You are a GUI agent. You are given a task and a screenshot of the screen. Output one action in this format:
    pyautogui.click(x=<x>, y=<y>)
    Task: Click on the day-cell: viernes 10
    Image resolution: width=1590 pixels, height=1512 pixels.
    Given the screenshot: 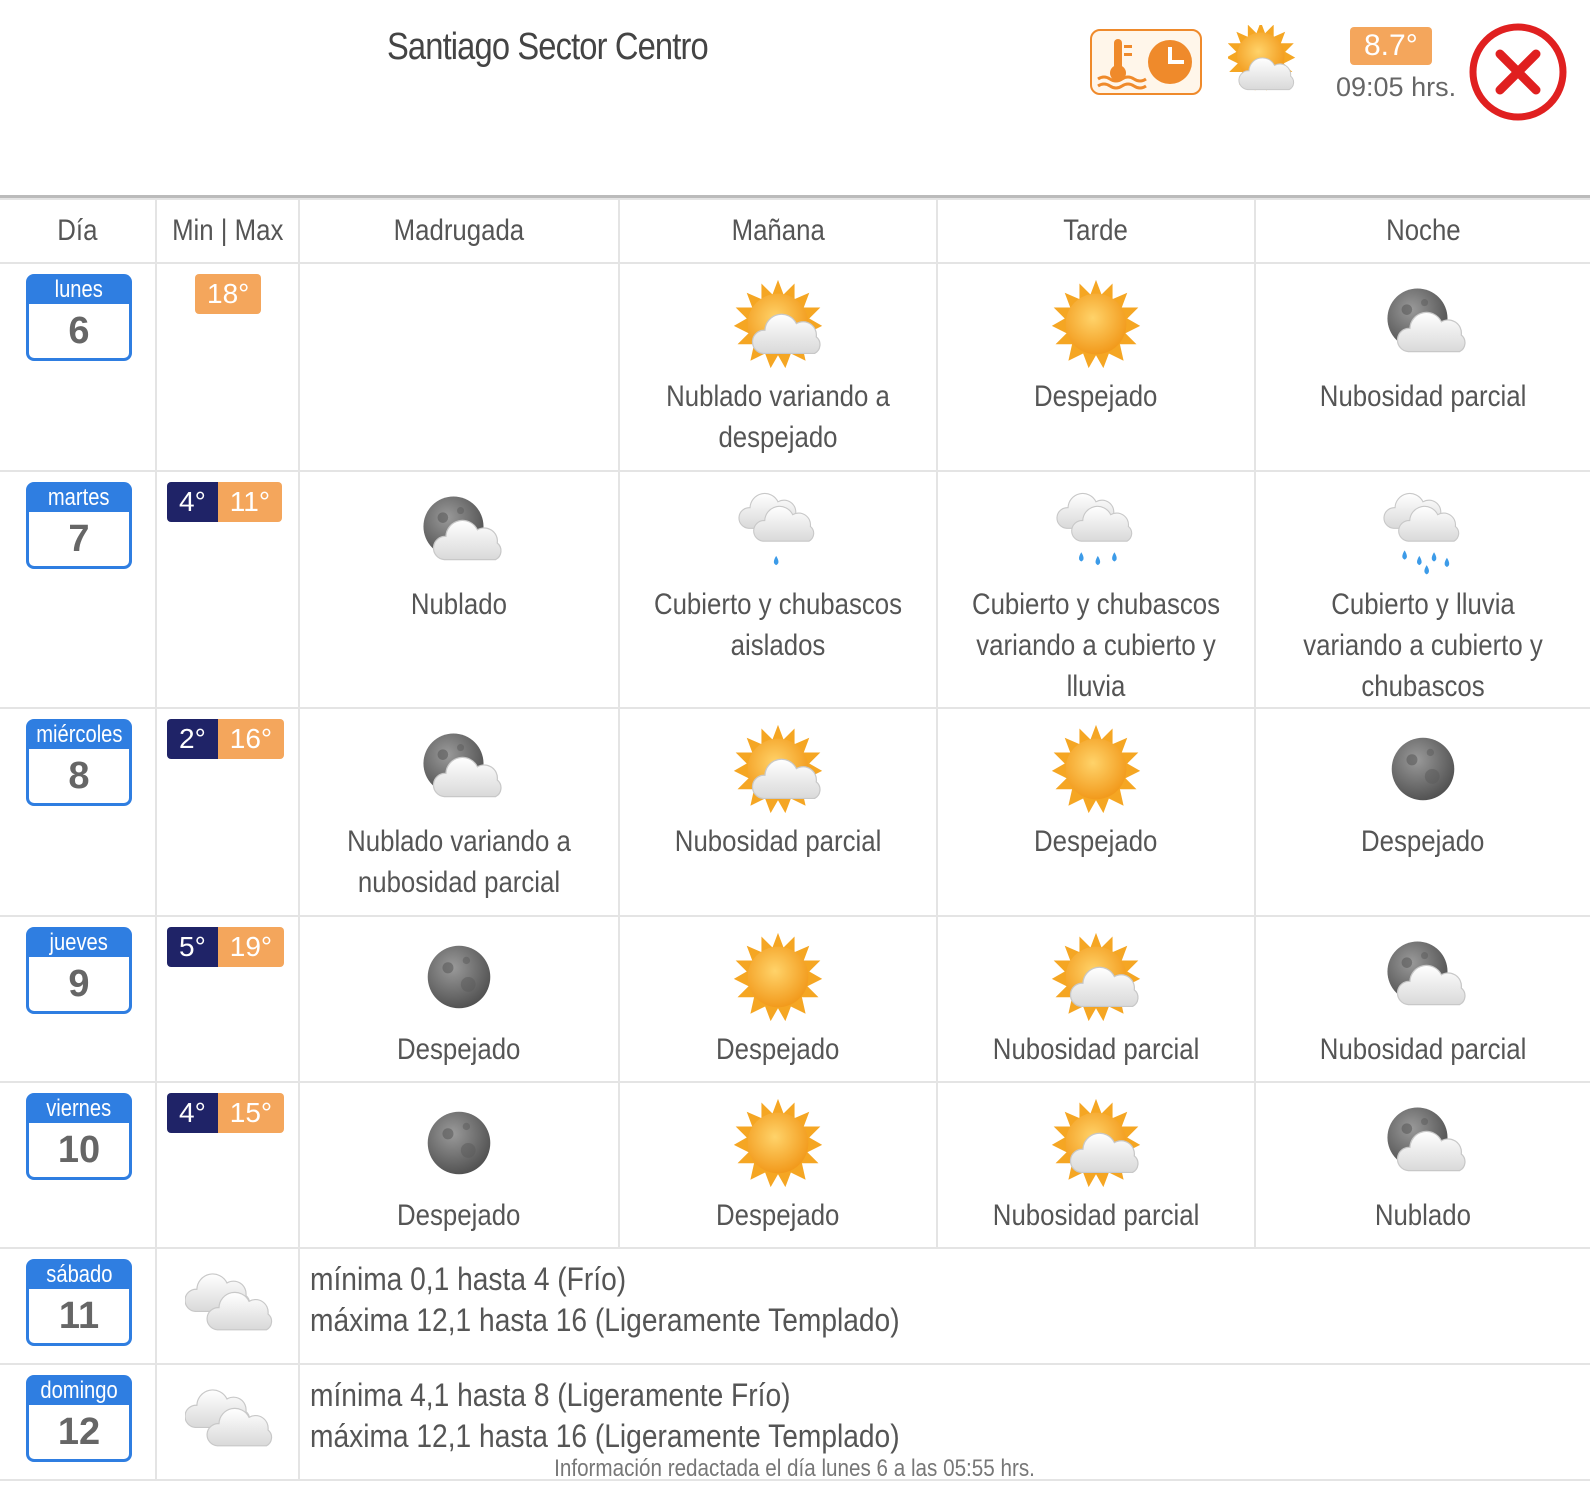 What is the action you would take?
    pyautogui.click(x=78, y=1165)
    